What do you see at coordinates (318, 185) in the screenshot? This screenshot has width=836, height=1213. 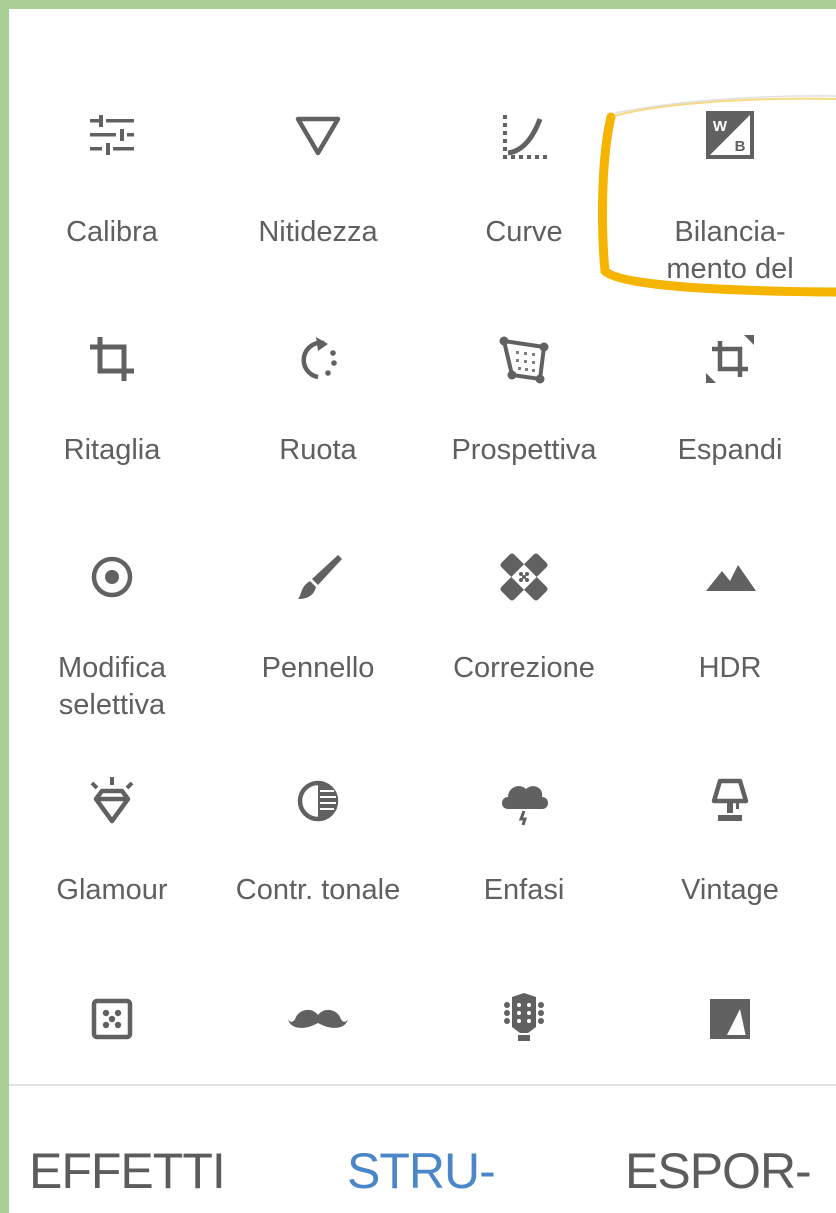 I see `tool-nitidezza: Nitidezza` at bounding box center [318, 185].